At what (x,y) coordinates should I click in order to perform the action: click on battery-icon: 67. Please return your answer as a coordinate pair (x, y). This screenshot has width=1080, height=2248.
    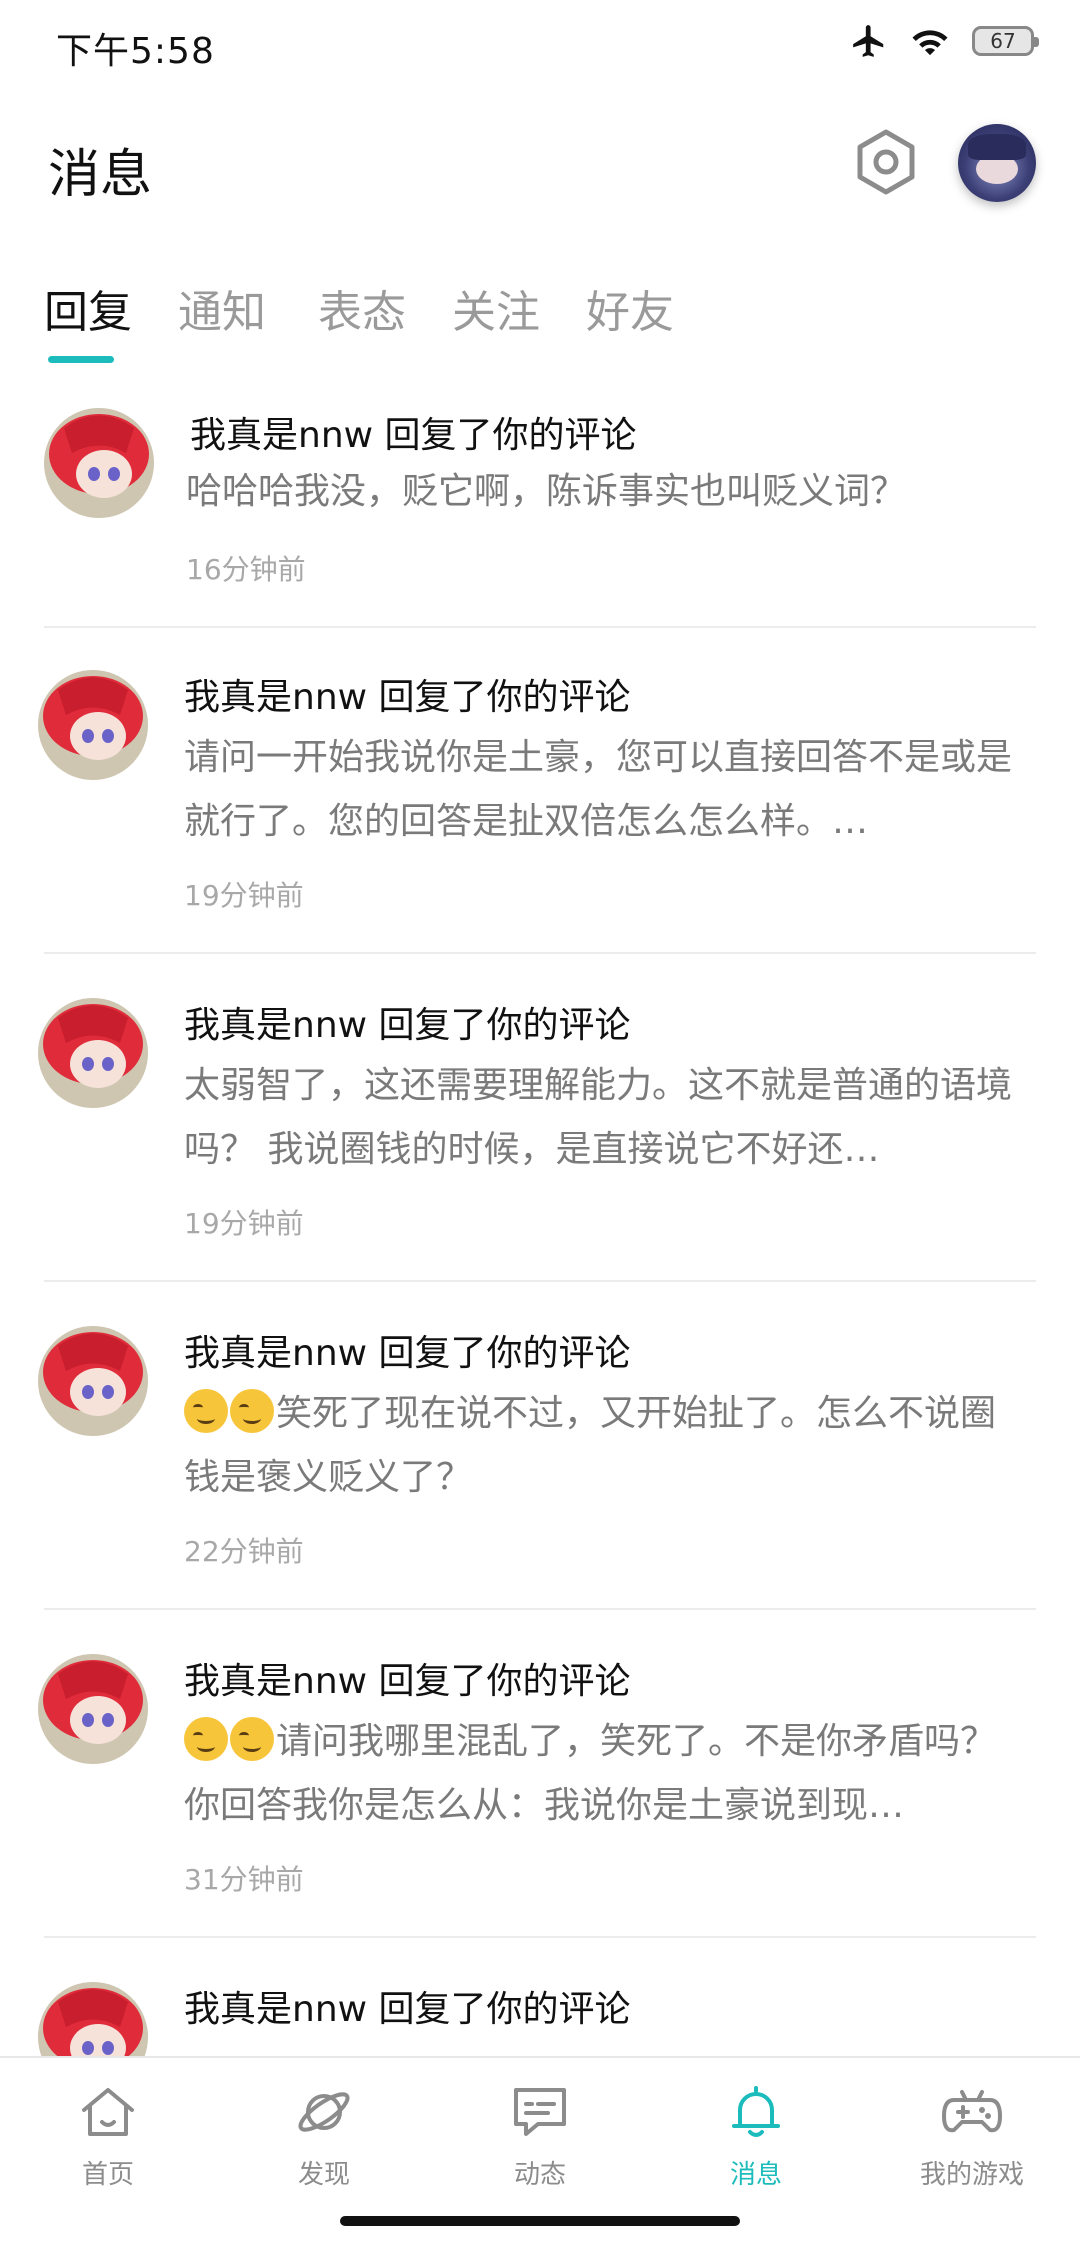
    Looking at the image, I should click on (1005, 41).